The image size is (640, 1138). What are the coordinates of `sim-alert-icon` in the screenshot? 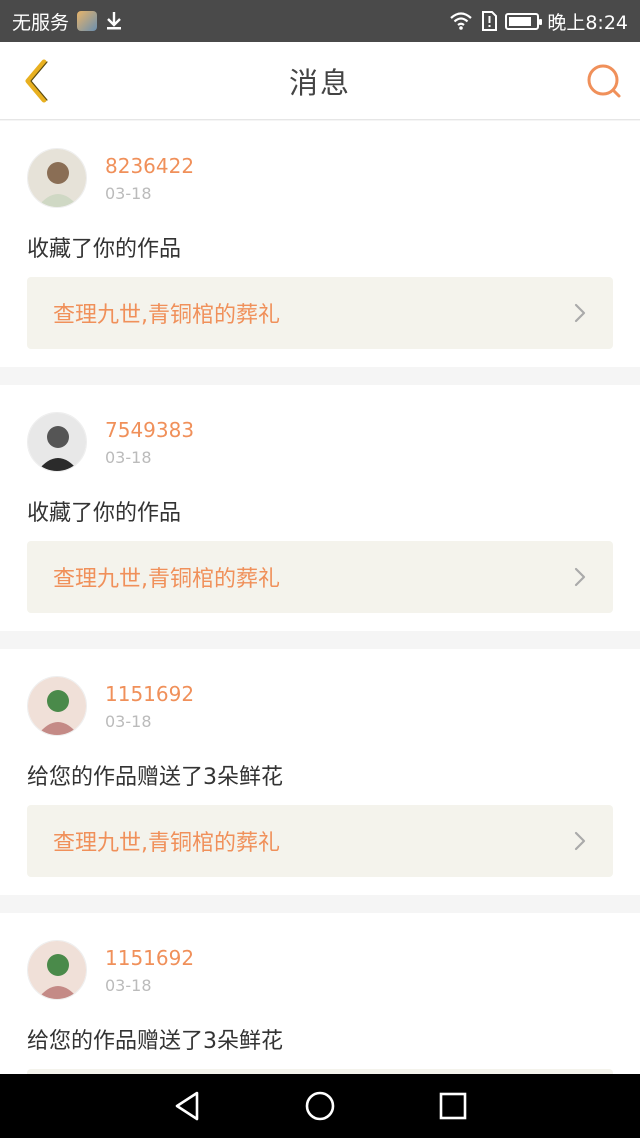 It's located at (489, 21).